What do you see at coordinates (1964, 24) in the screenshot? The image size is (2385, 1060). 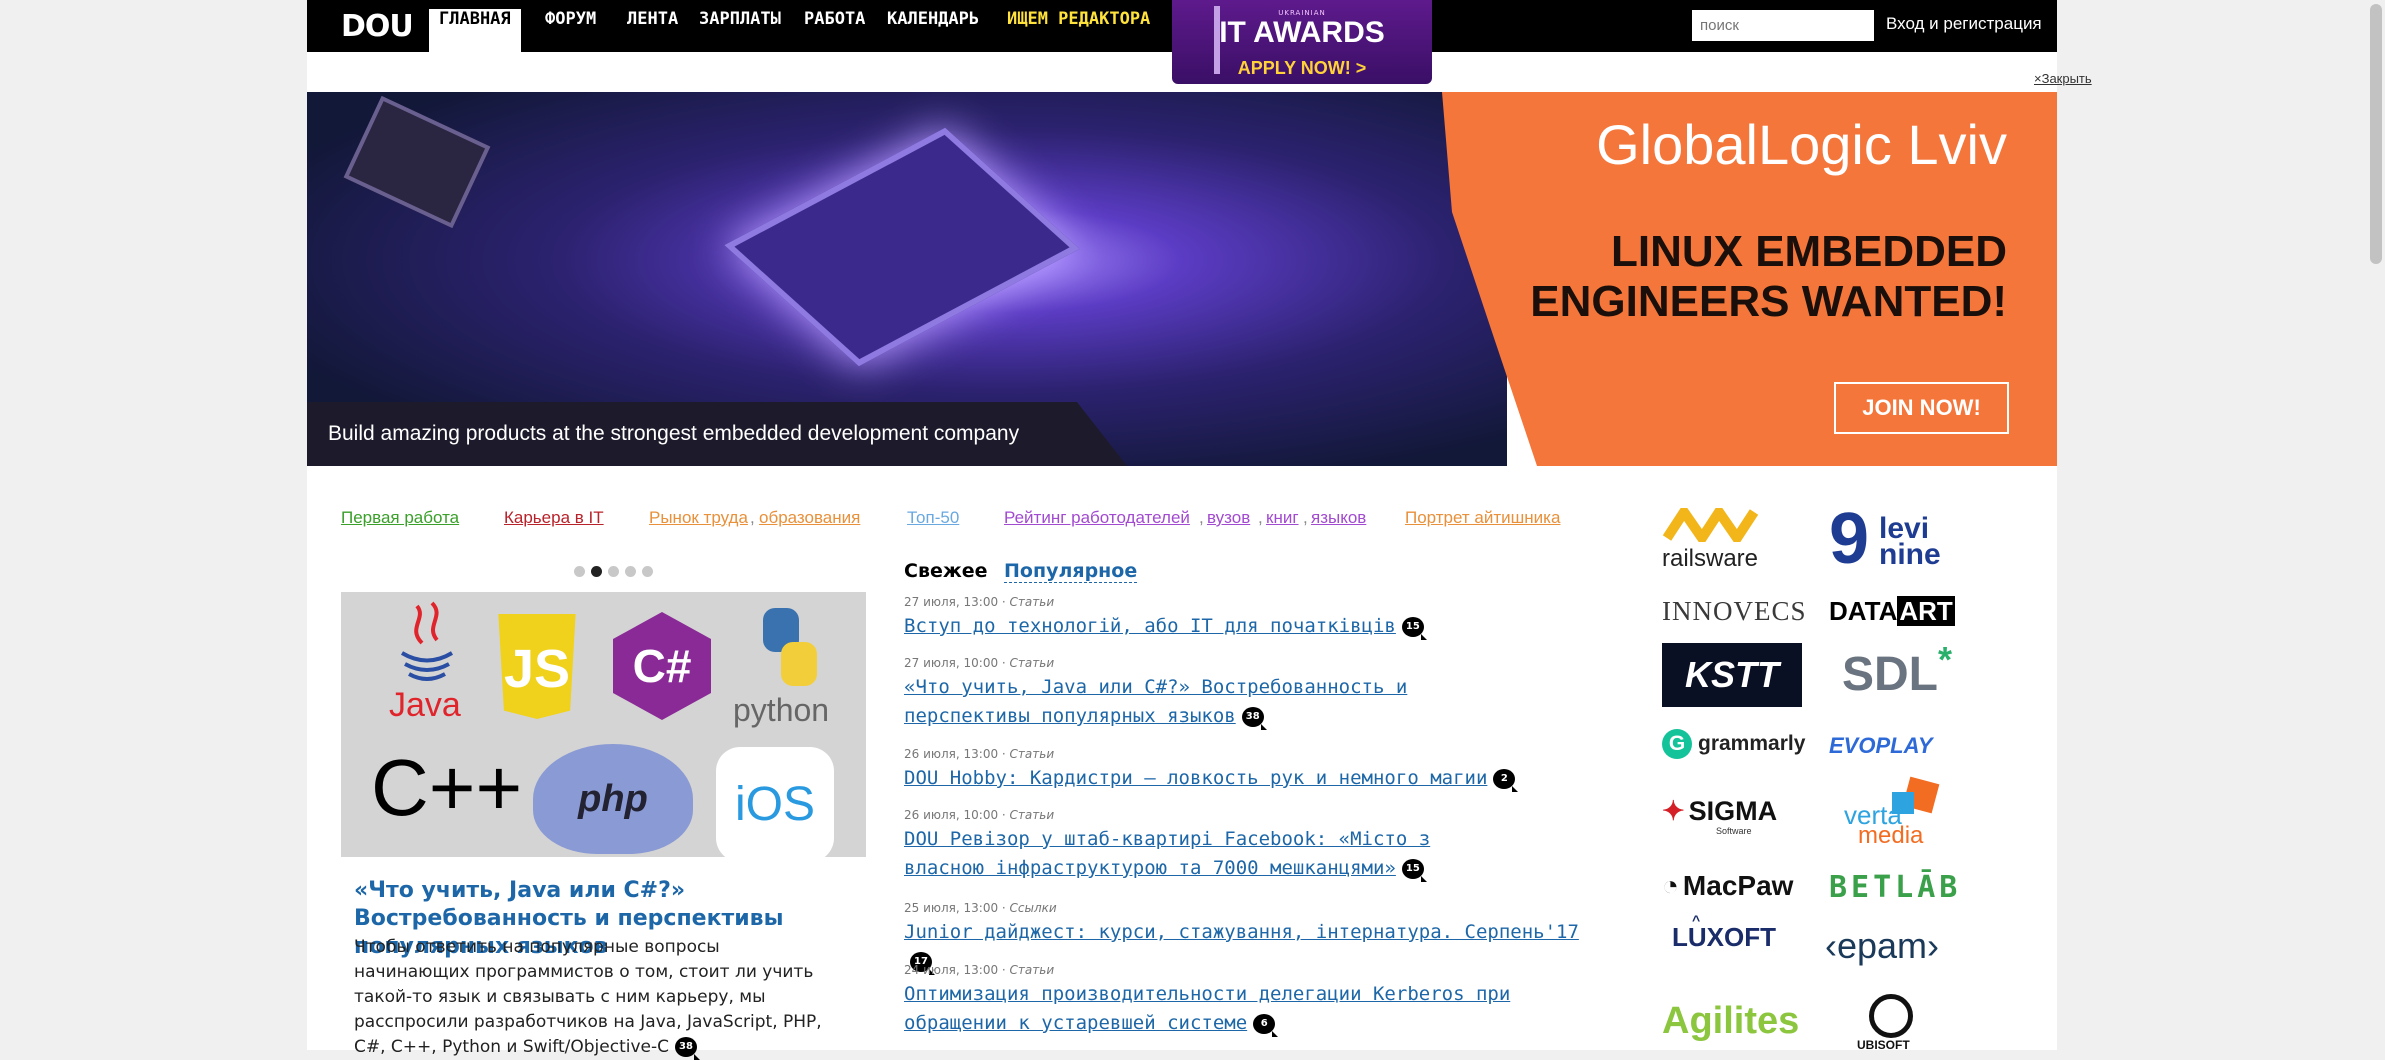 I see `login-link: Вход и регистрация` at bounding box center [1964, 24].